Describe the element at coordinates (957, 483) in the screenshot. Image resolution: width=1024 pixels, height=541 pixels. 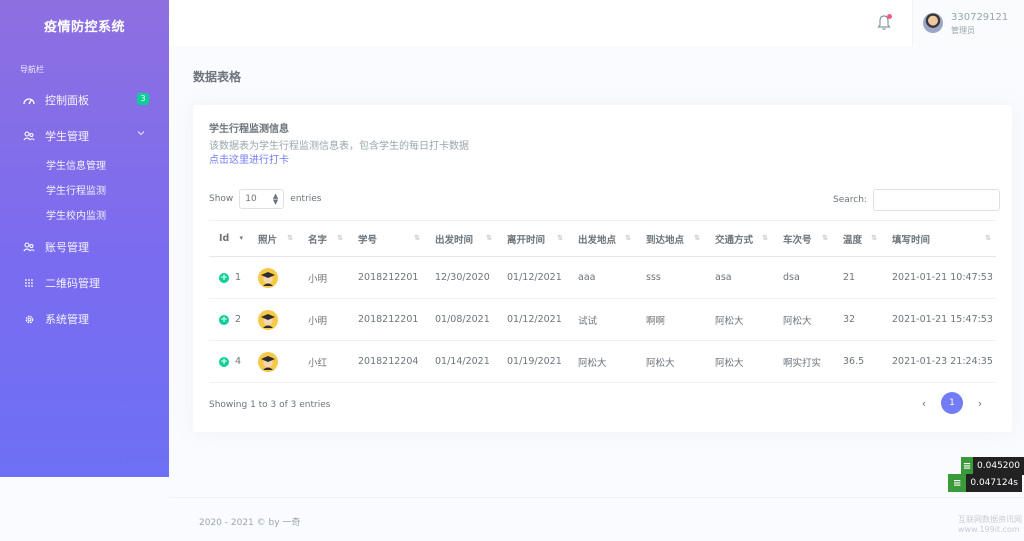
I see `speed-logo-icon: ≡` at that location.